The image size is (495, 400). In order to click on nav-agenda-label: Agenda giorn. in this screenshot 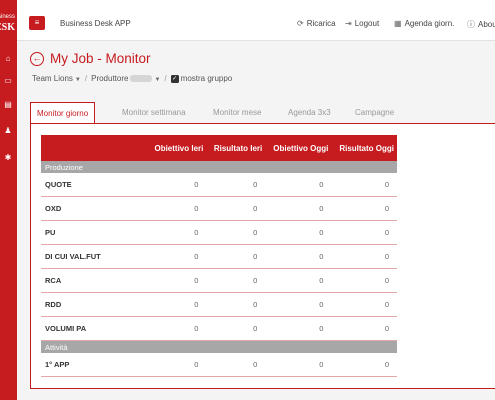, I will do `click(429, 23)`.